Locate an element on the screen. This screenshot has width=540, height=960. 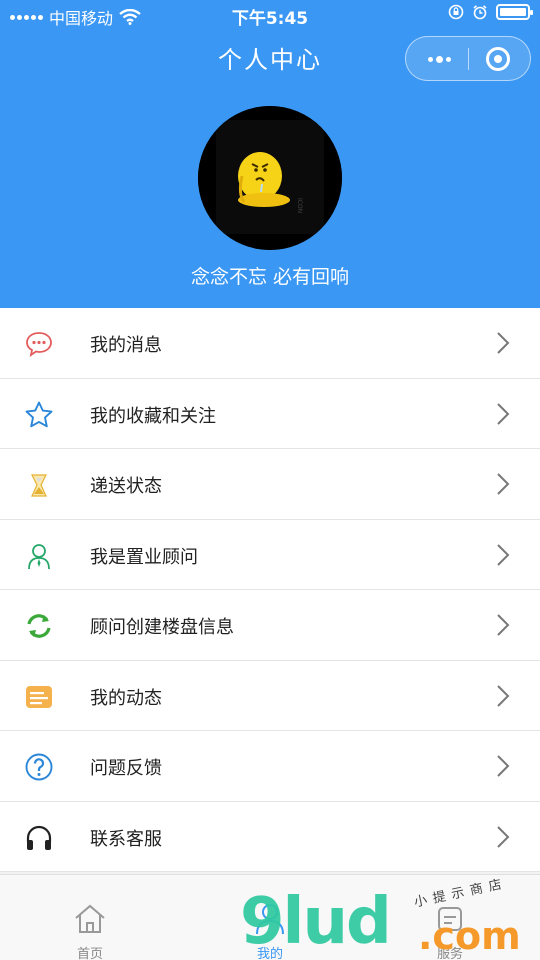
message-icon is located at coordinates (39, 344).